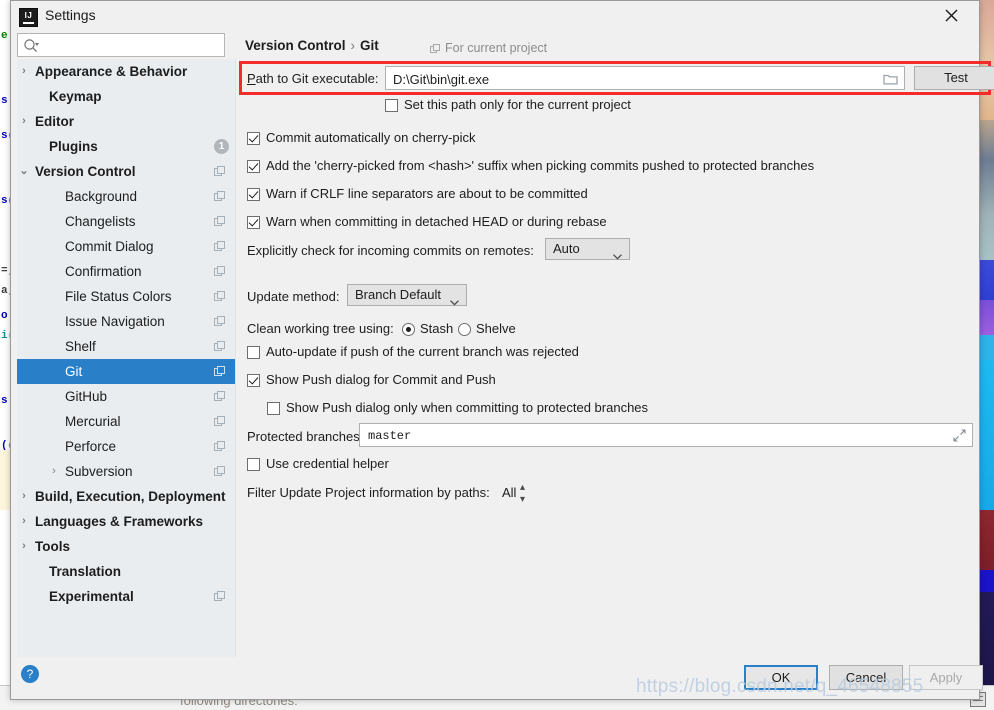 This screenshot has height=710, width=994. What do you see at coordinates (126, 96) in the screenshot?
I see `sidebar-item-keymap: Keymap` at bounding box center [126, 96].